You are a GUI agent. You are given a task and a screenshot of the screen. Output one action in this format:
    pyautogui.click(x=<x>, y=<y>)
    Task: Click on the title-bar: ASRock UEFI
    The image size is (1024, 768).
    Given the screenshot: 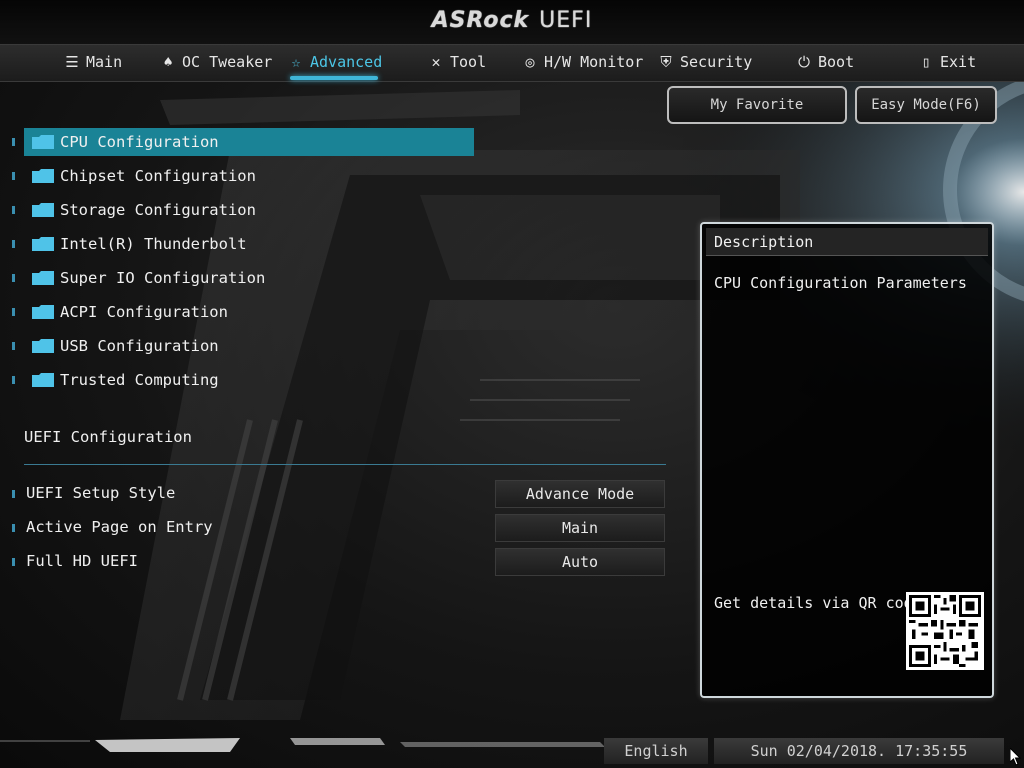 What is the action you would take?
    pyautogui.click(x=512, y=22)
    